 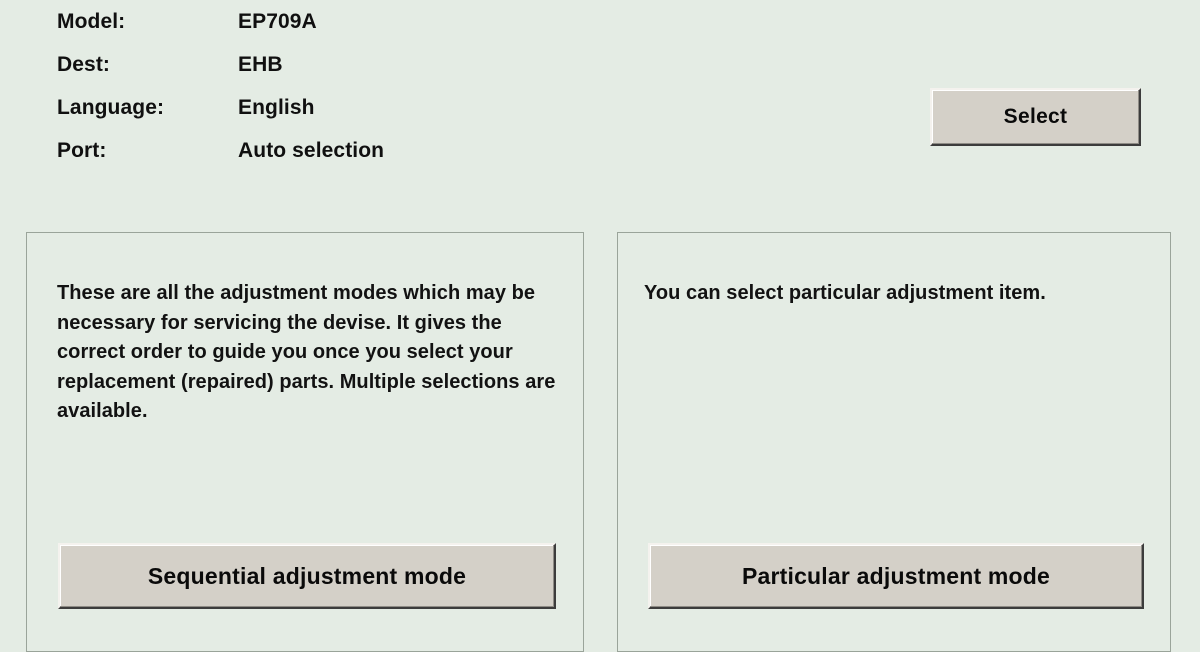 I want to click on info-row-dest: Dest: EHB, so click(x=407, y=64).